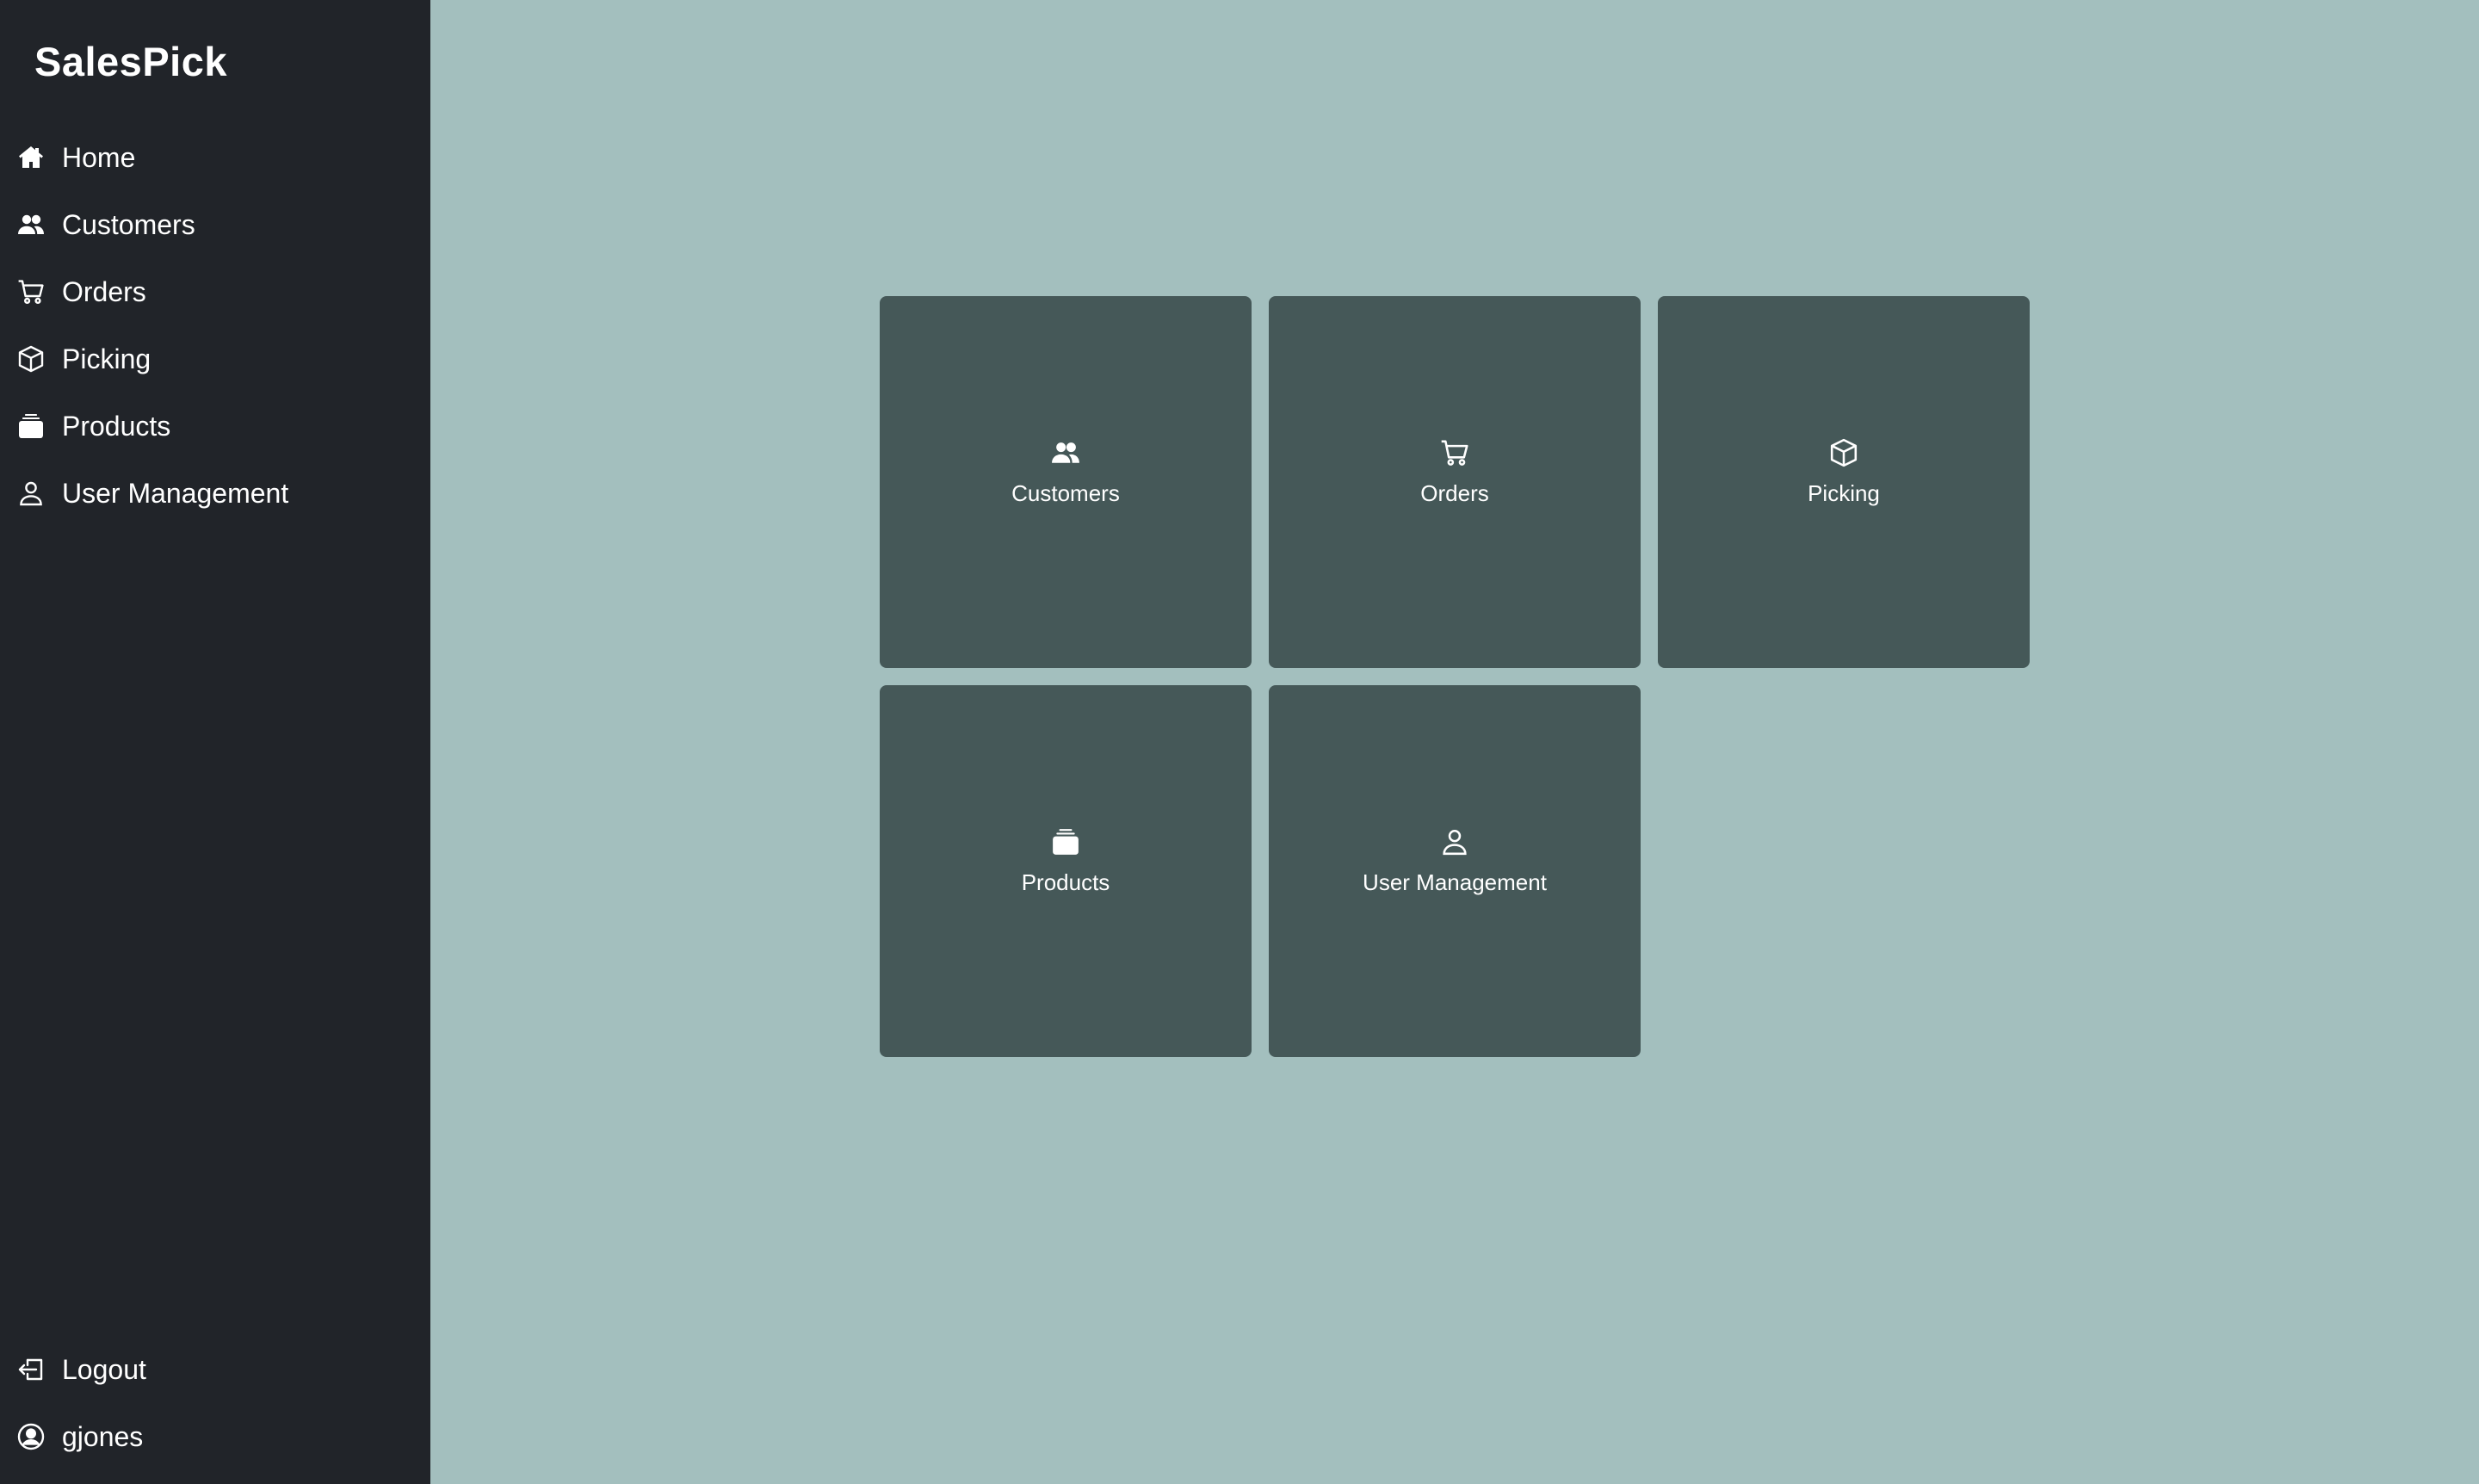  I want to click on logout-label: Logout, so click(104, 1369).